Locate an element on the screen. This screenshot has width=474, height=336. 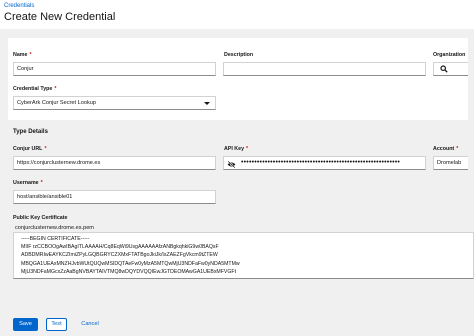
account-value: Dromelab is located at coordinates (449, 163).